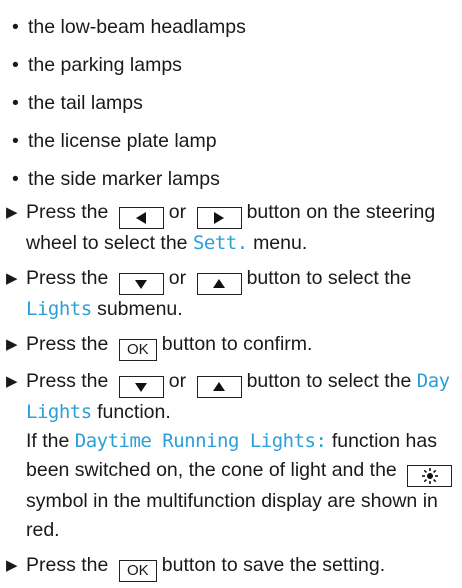 This screenshot has height=588, width=462. I want to click on list-item: • the side marker lamps, so click(116, 179).